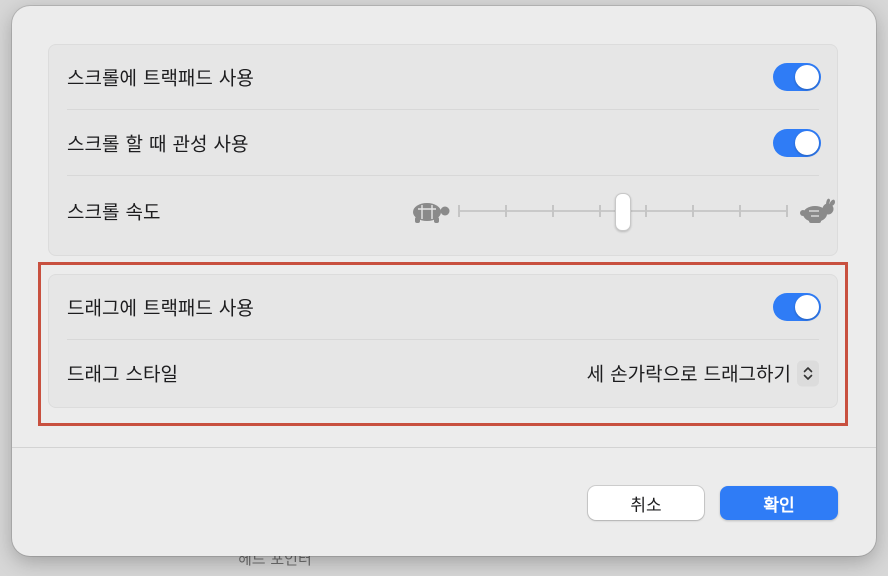  Describe the element at coordinates (808, 373) in the screenshot. I see `up-down-chevron-icon` at that location.